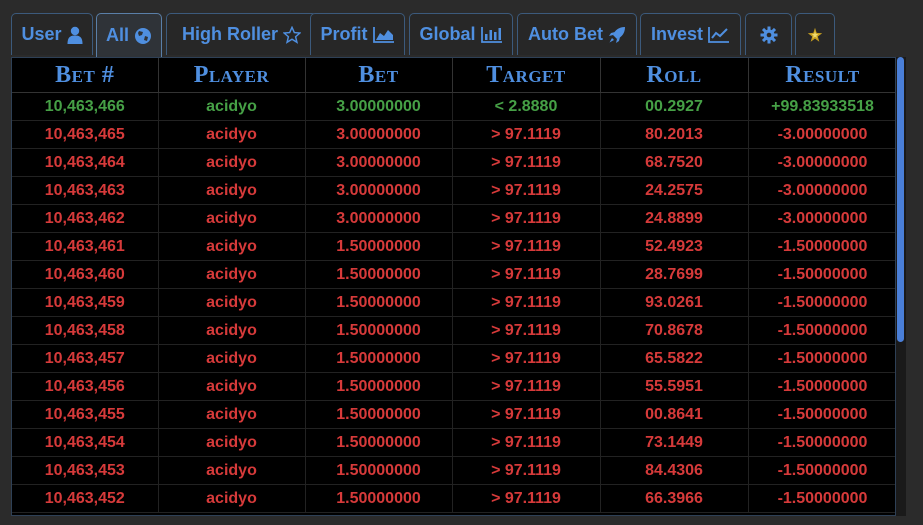  Describe the element at coordinates (674, 190) in the screenshot. I see `roll-cell: 24.2575` at that location.